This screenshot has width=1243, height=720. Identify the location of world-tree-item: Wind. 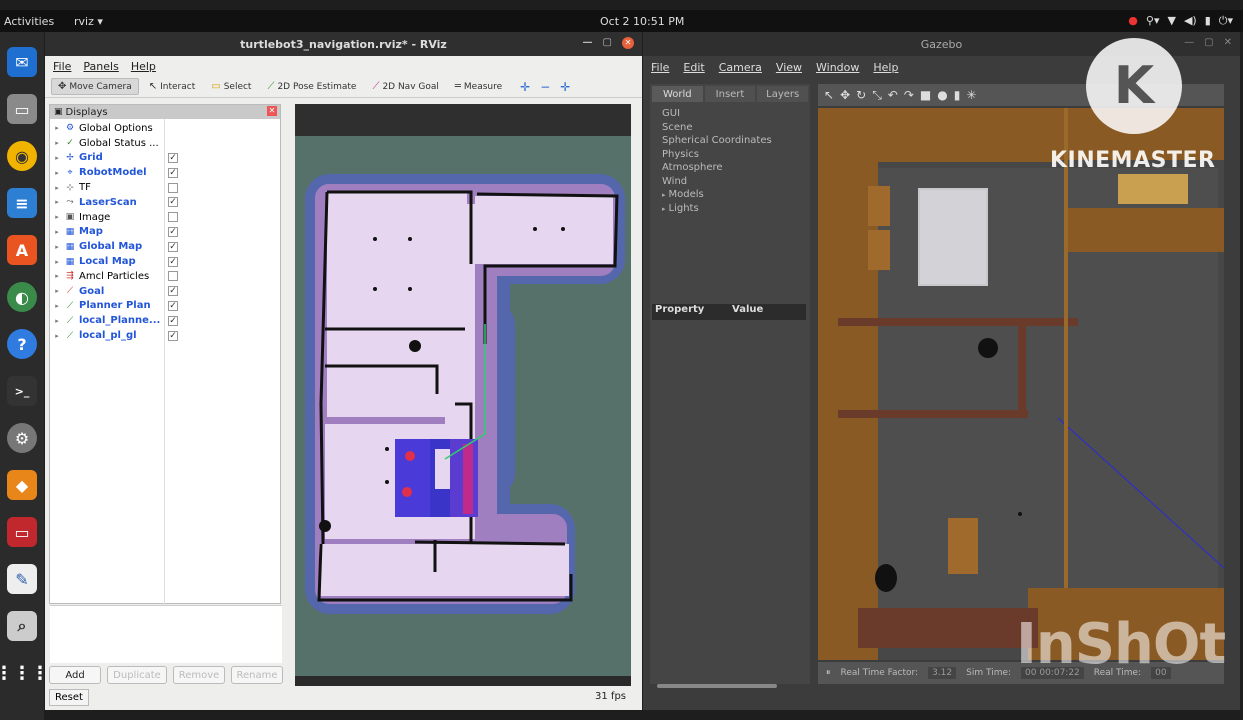
(736, 183).